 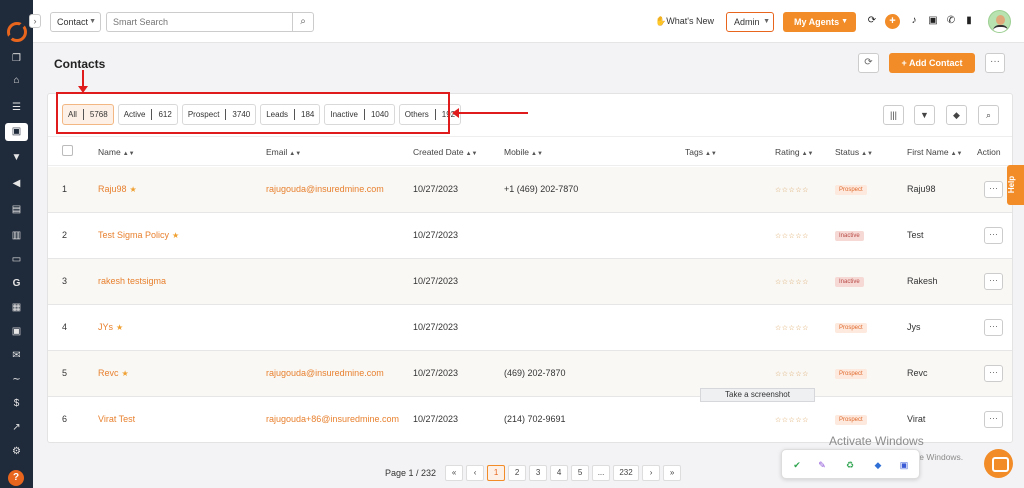 I want to click on search-button: ⌕, so click(x=303, y=22).